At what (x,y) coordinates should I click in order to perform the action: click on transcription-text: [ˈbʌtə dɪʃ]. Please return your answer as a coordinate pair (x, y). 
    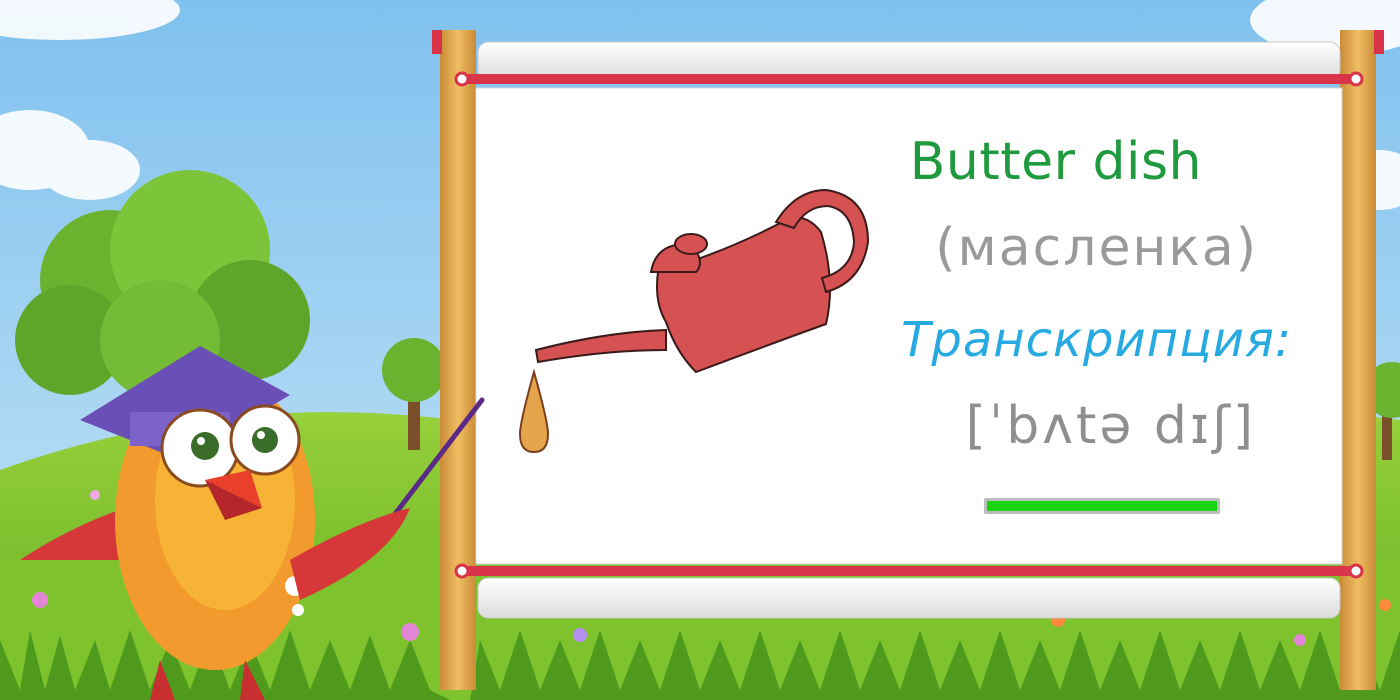
    Looking at the image, I should click on (1110, 426).